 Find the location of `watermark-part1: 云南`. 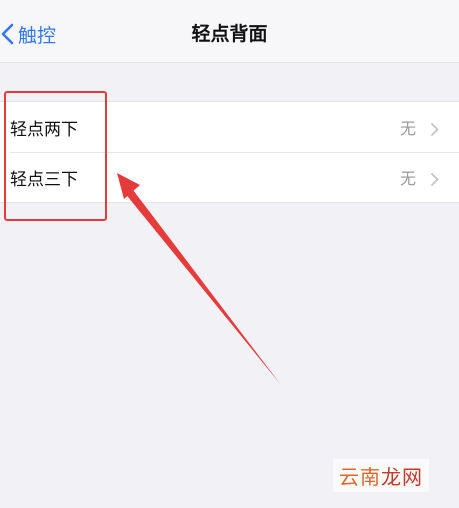

watermark-part1: 云南 is located at coordinates (360, 477).